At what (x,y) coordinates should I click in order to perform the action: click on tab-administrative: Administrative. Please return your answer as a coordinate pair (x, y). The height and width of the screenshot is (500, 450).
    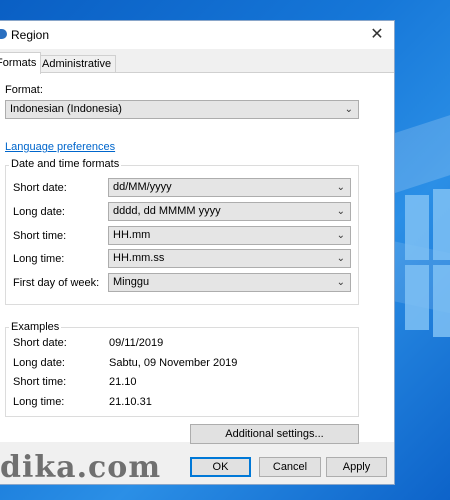
    Looking at the image, I should click on (77, 64).